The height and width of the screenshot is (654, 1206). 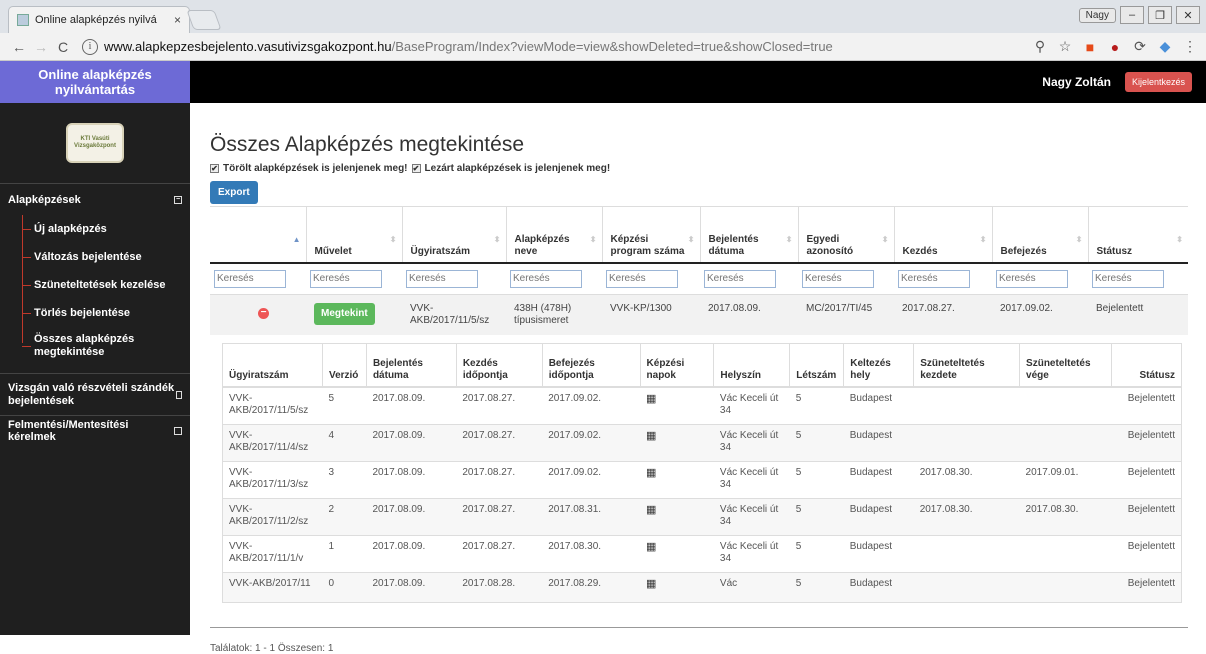 I want to click on sidebar-item-osszes: Összes alapképzés megtekintése, so click(x=106, y=346).